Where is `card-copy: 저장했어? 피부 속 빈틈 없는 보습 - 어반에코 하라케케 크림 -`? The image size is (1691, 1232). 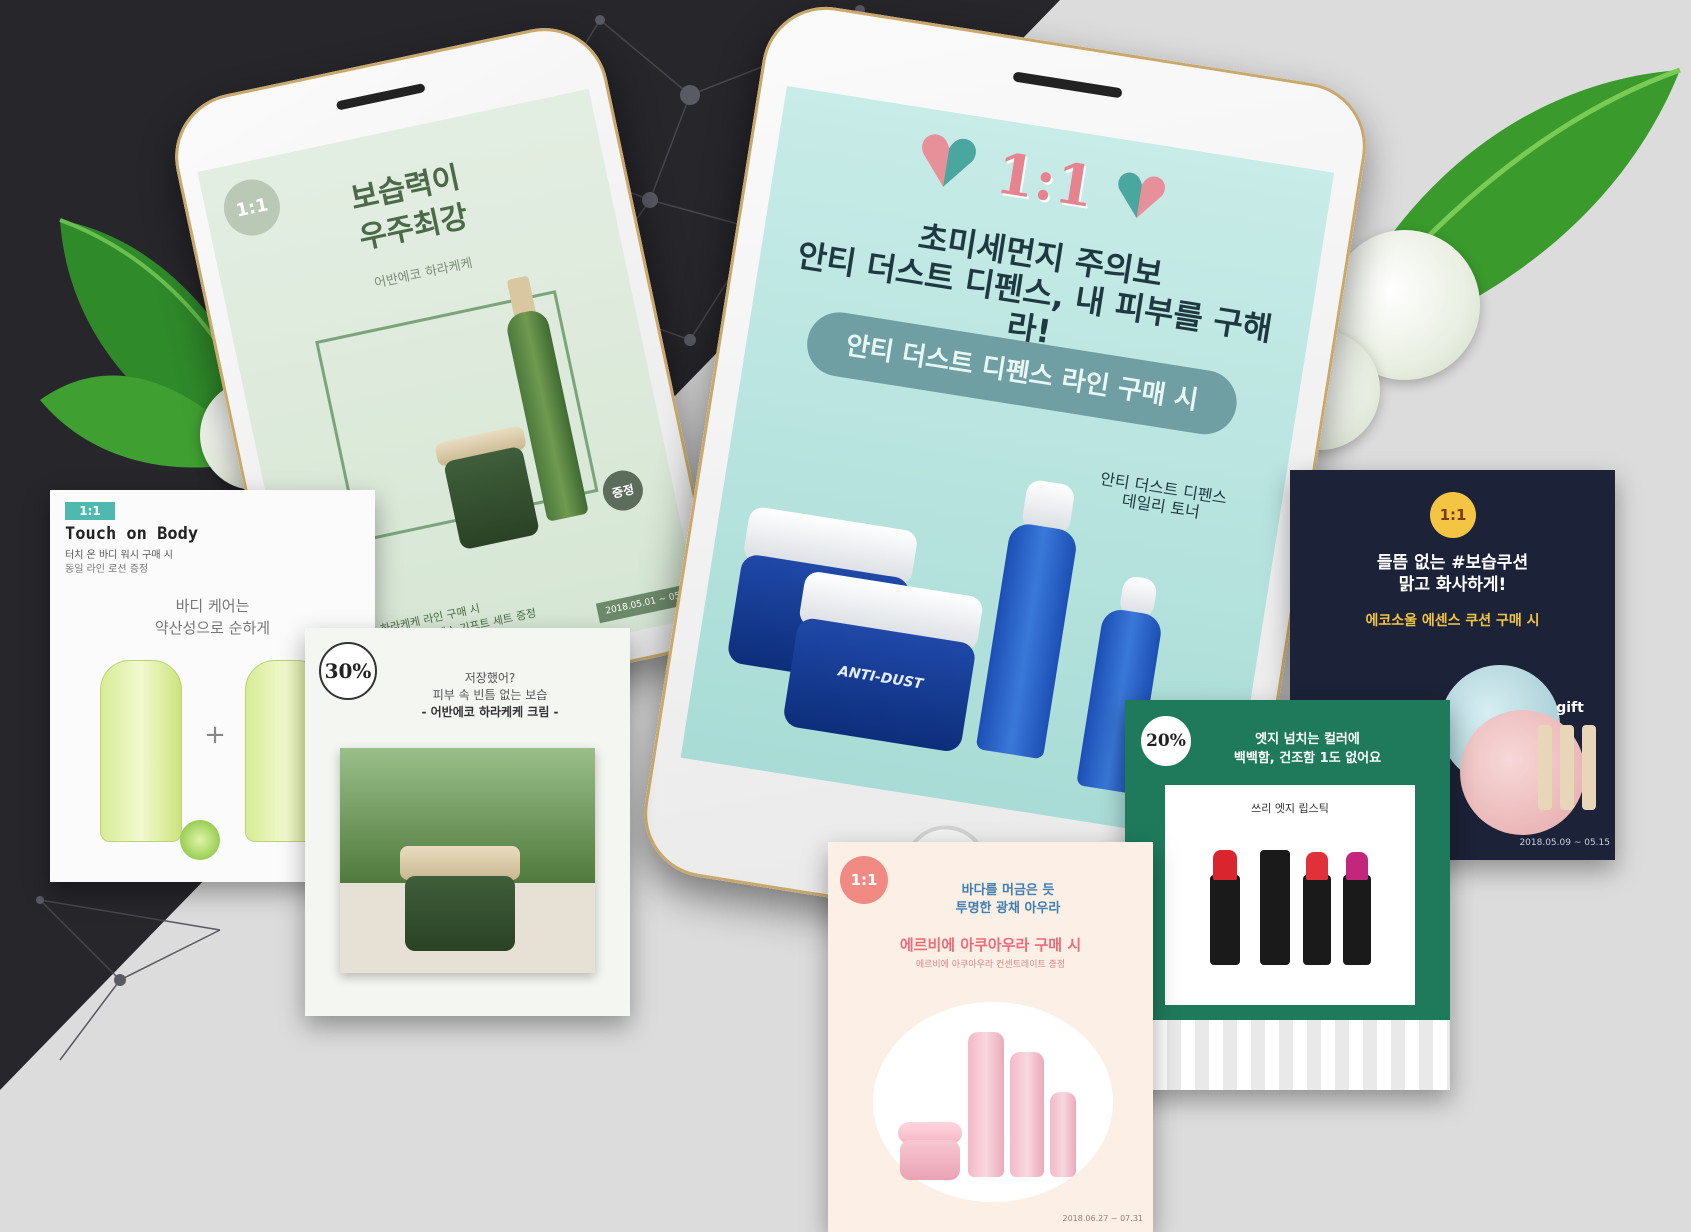
card-copy: 저장했어? 피부 속 빈틈 없는 보습 - 어반에코 하라케케 크림 - is located at coordinates (490, 695).